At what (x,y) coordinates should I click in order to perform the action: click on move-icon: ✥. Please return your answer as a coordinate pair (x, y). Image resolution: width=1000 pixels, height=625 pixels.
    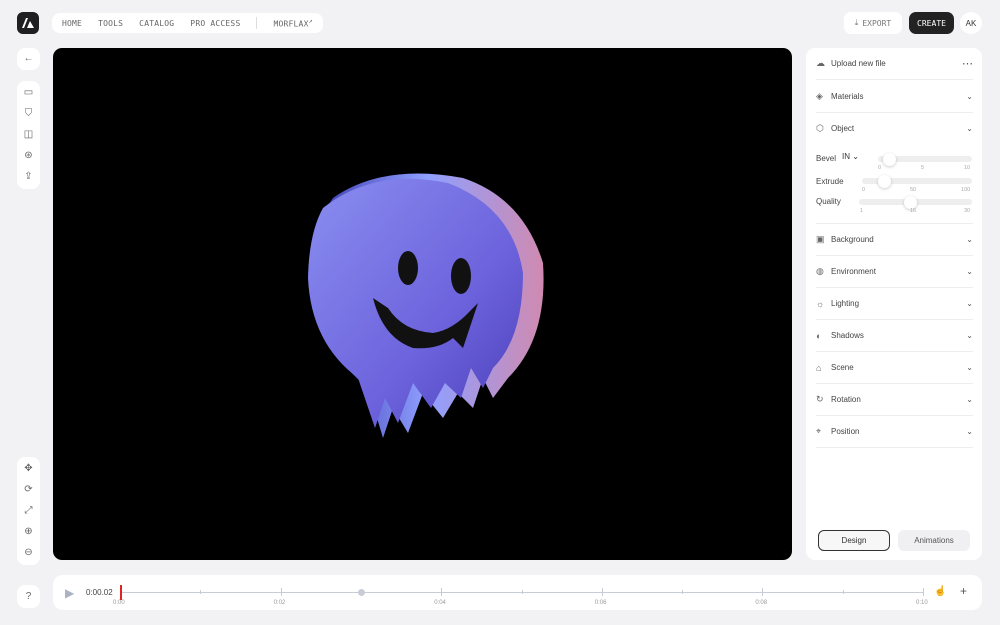
    Looking at the image, I should click on (28, 469).